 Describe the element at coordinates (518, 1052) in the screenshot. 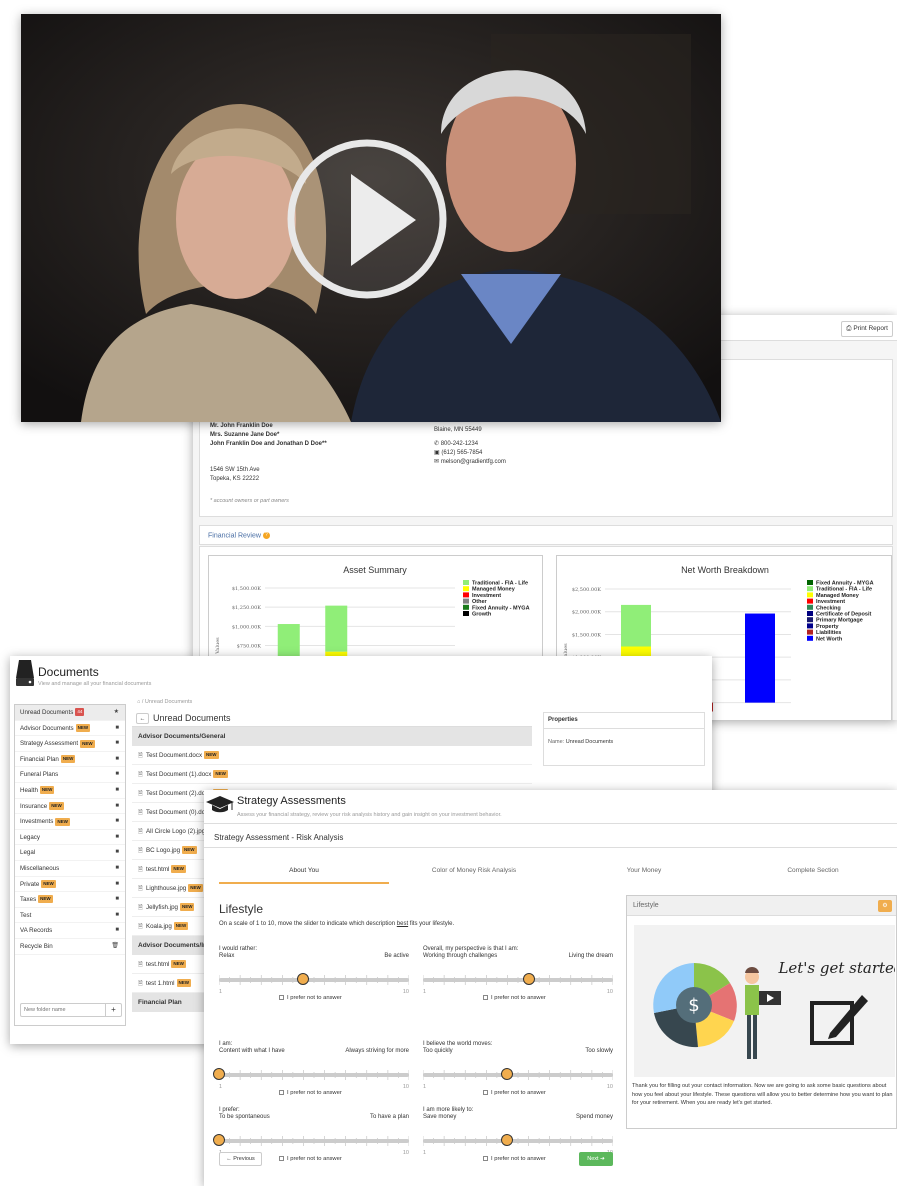

I see `slider-labels: Too quickly Too slowly` at that location.